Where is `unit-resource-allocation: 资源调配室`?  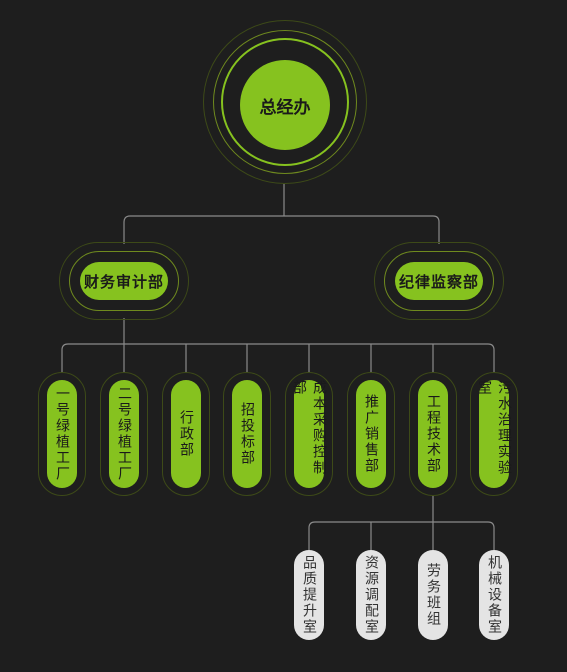
unit-resource-allocation: 资源调配室 is located at coordinates (371, 595).